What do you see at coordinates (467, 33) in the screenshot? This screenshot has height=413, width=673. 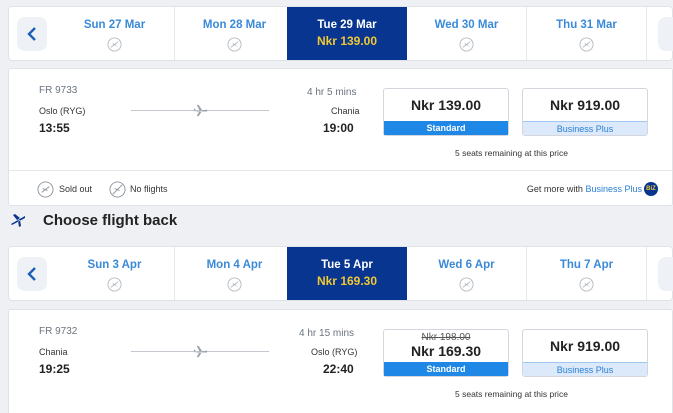 I see `date-option: Wed 30 Mar` at bounding box center [467, 33].